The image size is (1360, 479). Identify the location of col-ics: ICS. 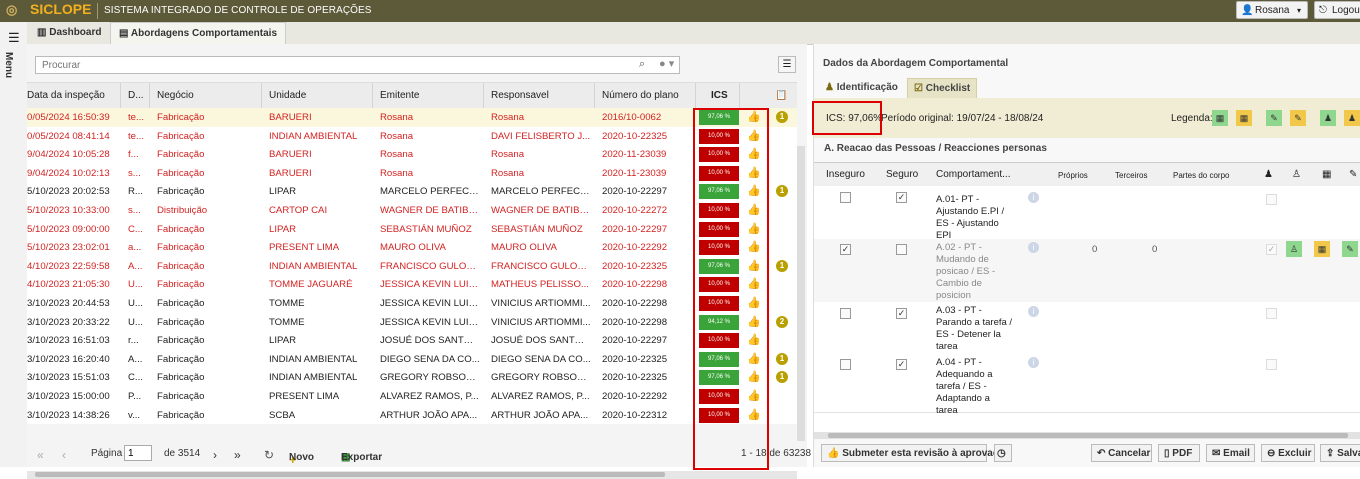
(719, 95).